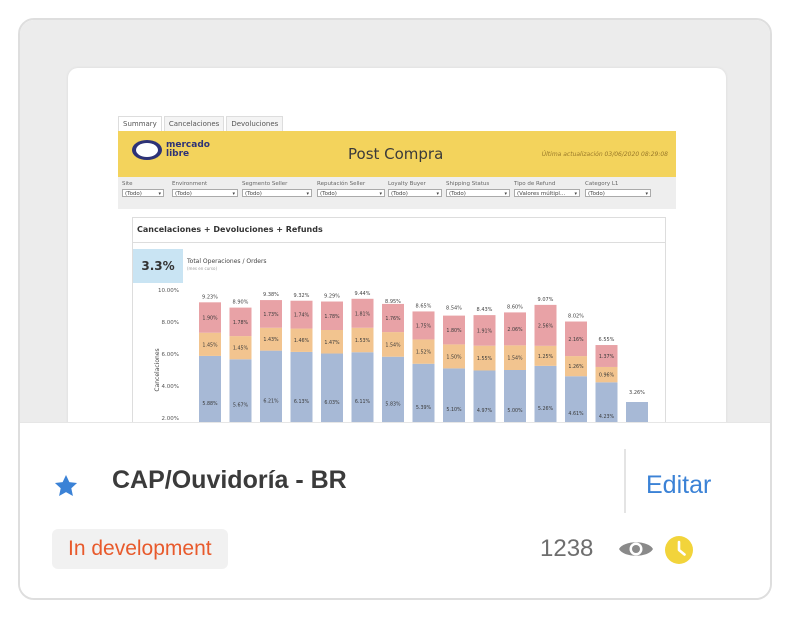 Image resolution: width=792 pixels, height=628 pixels. I want to click on bar-data-label: 1.73%, so click(271, 315).